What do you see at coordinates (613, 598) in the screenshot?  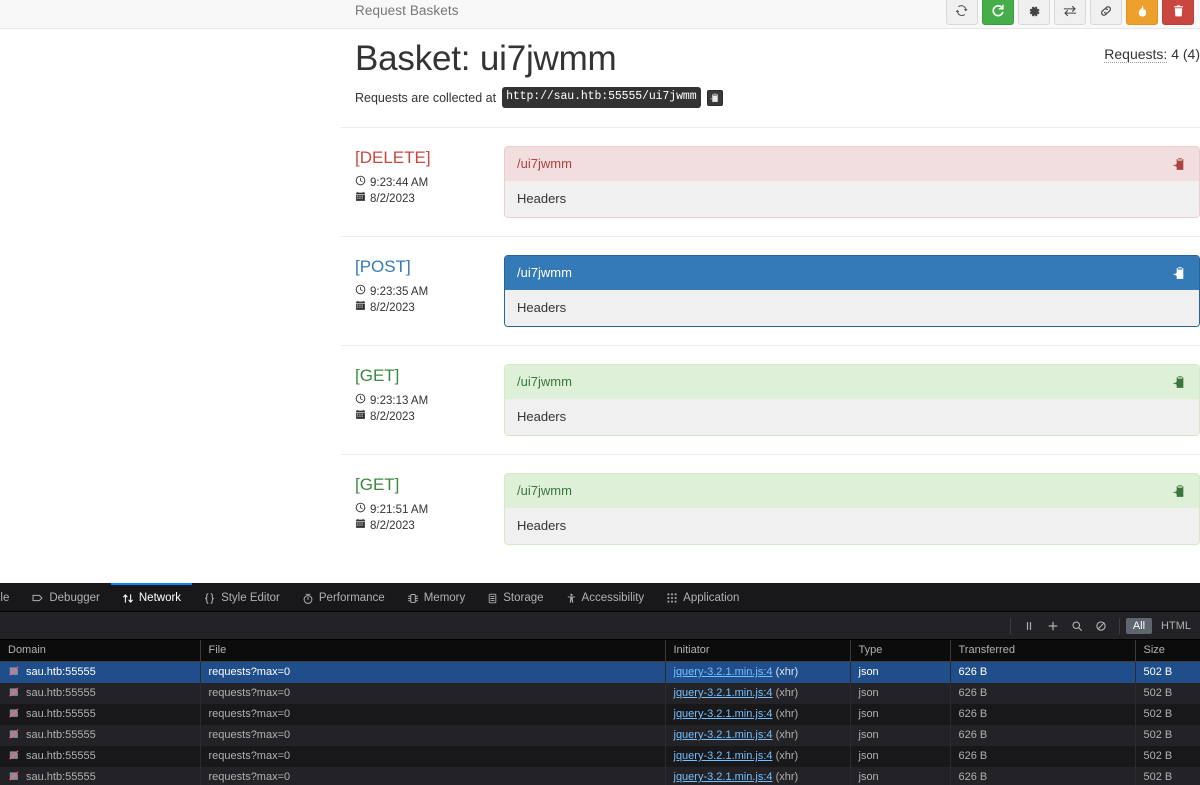 I see `devtools-tab-label: Accessibility` at bounding box center [613, 598].